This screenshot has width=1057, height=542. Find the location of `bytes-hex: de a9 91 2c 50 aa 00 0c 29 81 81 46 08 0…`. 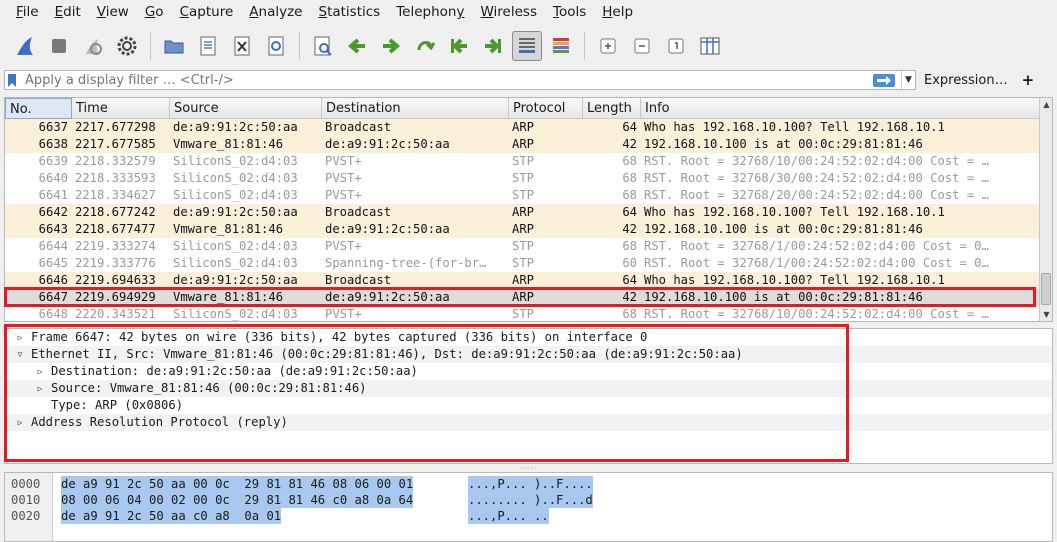

bytes-hex: de a9 91 2c 50 aa 00 0c 29 81 81 46 08 0… is located at coordinates (237, 484).